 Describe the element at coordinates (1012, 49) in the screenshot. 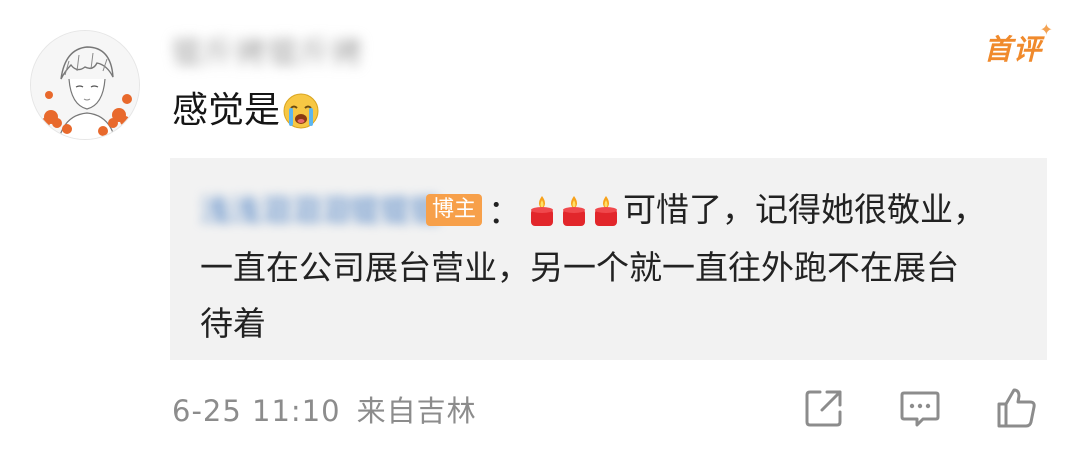

I see `first-comment-label: 首评` at that location.